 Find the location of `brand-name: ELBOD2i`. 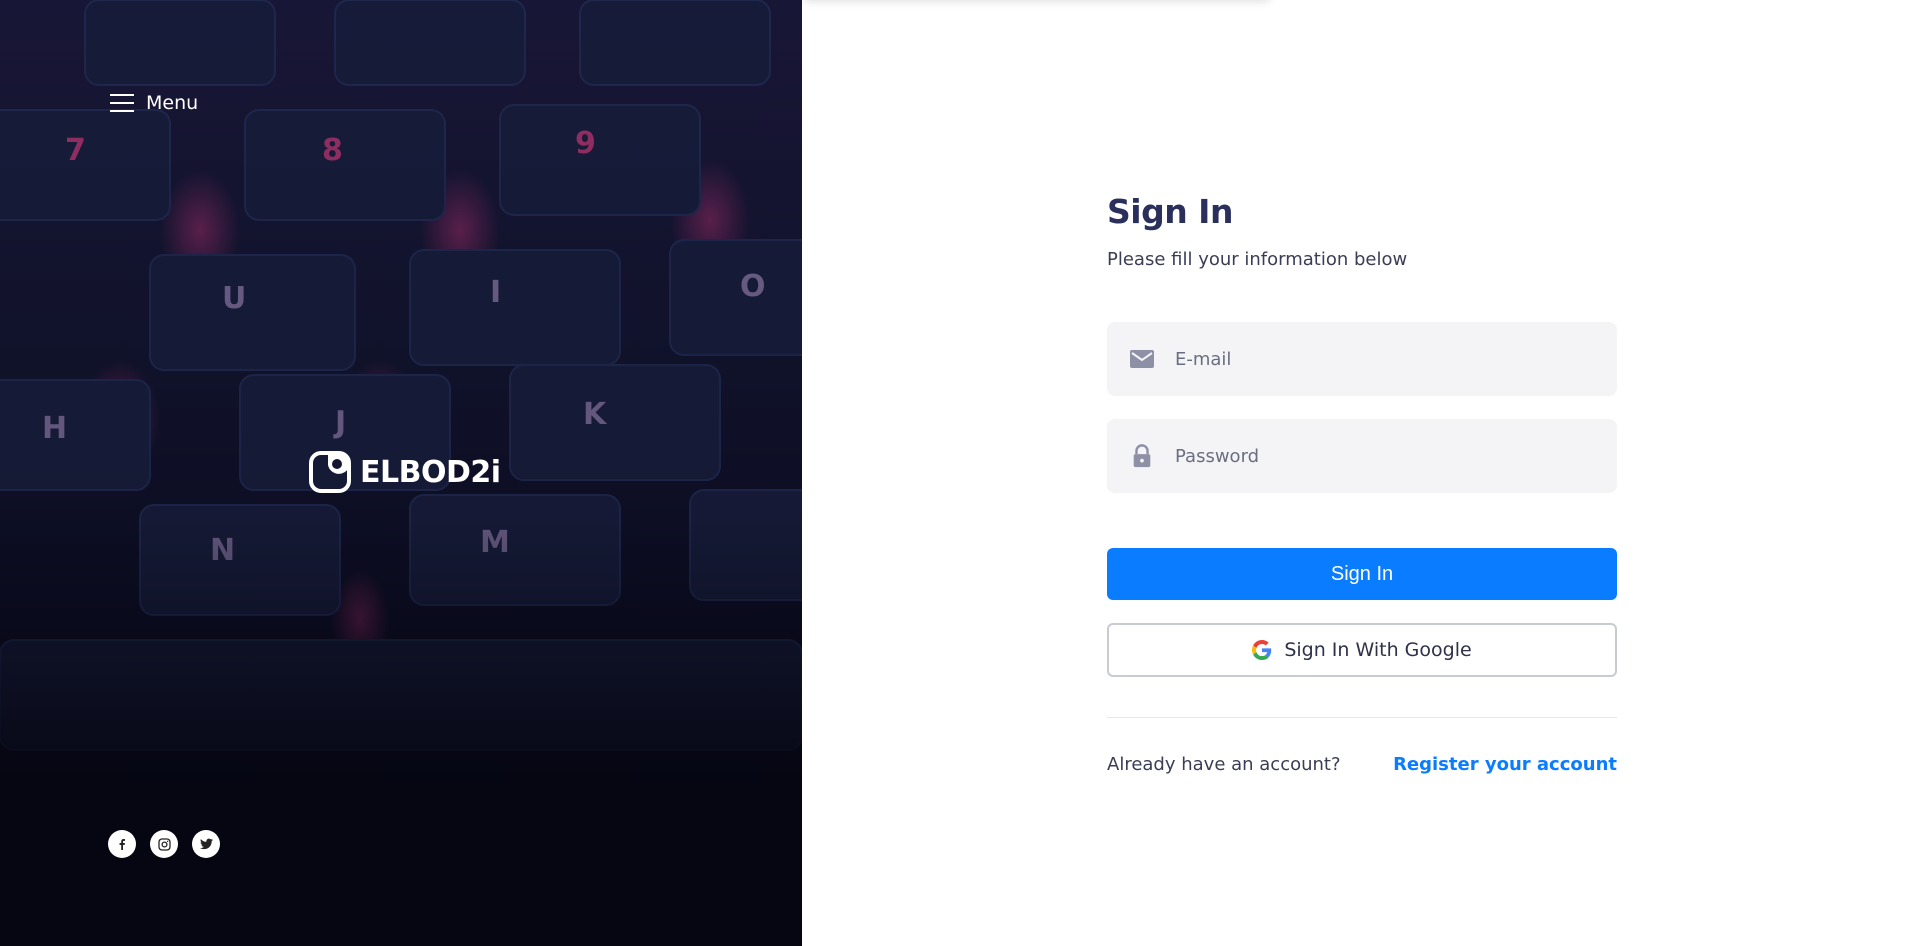

brand-name: ELBOD2i is located at coordinates (430, 472).